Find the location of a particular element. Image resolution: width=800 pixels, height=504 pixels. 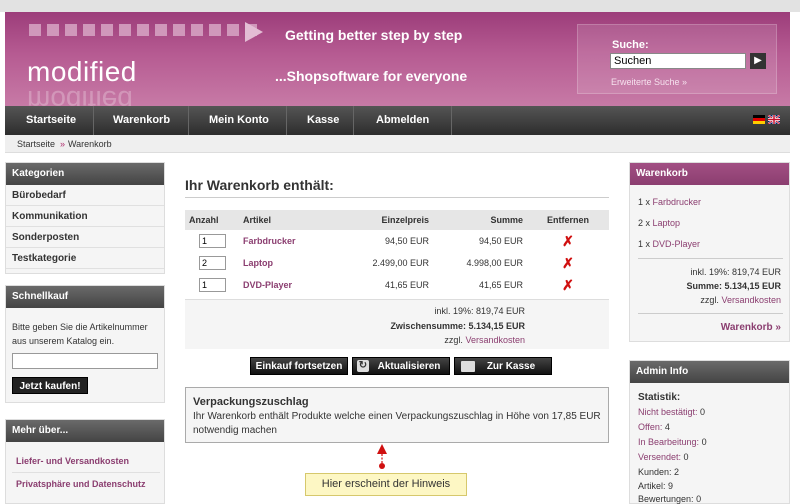

stat-row: Kunden: 2 is located at coordinates (659, 472).